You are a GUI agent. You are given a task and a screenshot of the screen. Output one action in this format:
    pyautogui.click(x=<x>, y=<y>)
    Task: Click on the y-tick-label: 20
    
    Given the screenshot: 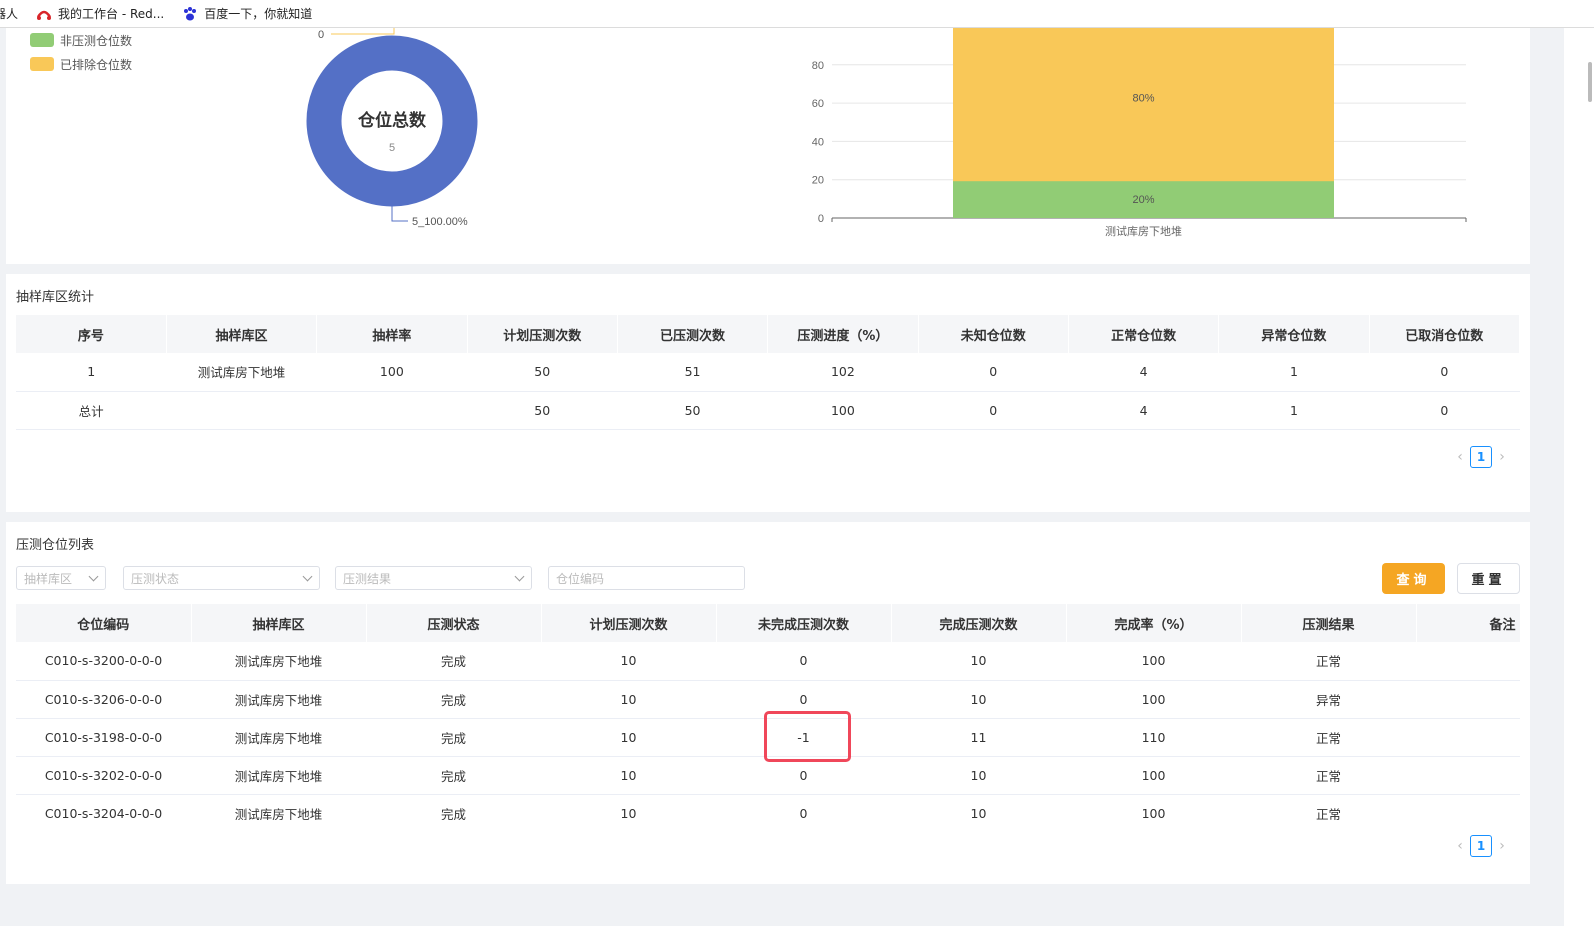 What is the action you would take?
    pyautogui.click(x=818, y=181)
    